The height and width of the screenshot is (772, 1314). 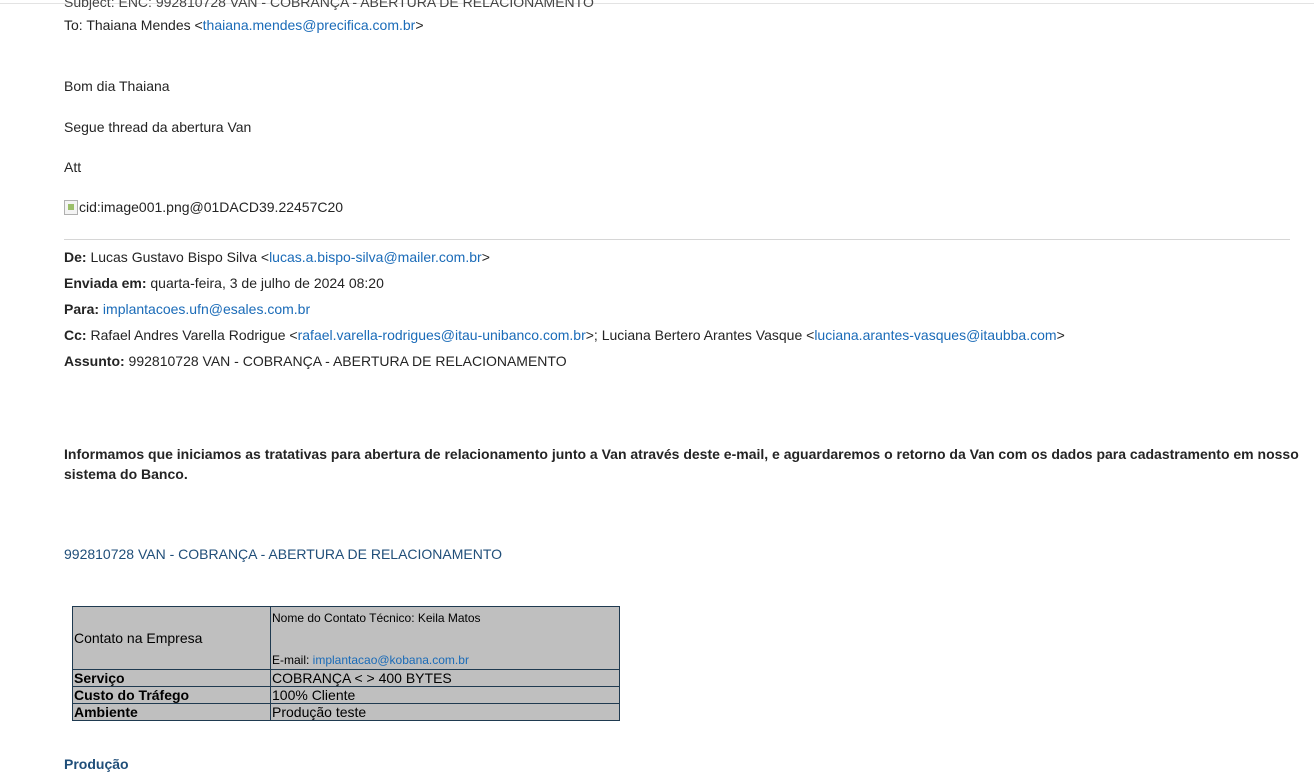 I want to click on body-line: Segue thread da abertura Van, so click(x=158, y=127).